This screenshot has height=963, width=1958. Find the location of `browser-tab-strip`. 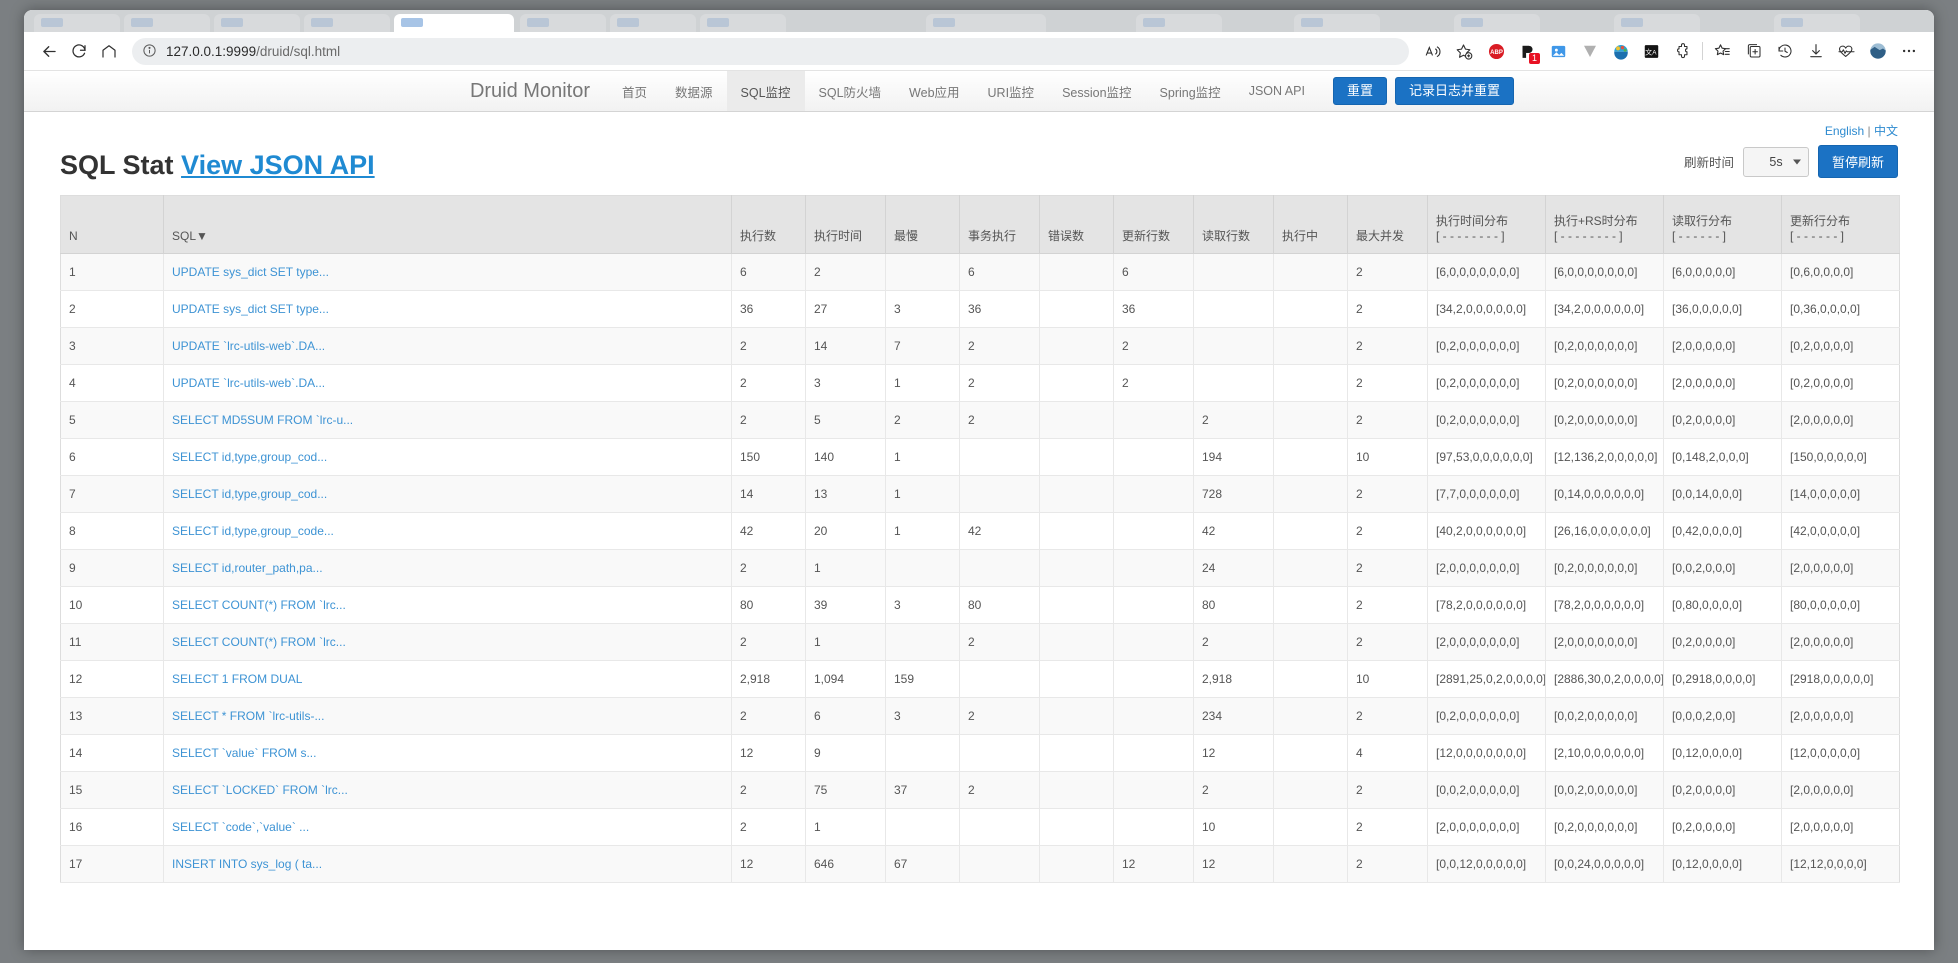

browser-tab-strip is located at coordinates (979, 21).